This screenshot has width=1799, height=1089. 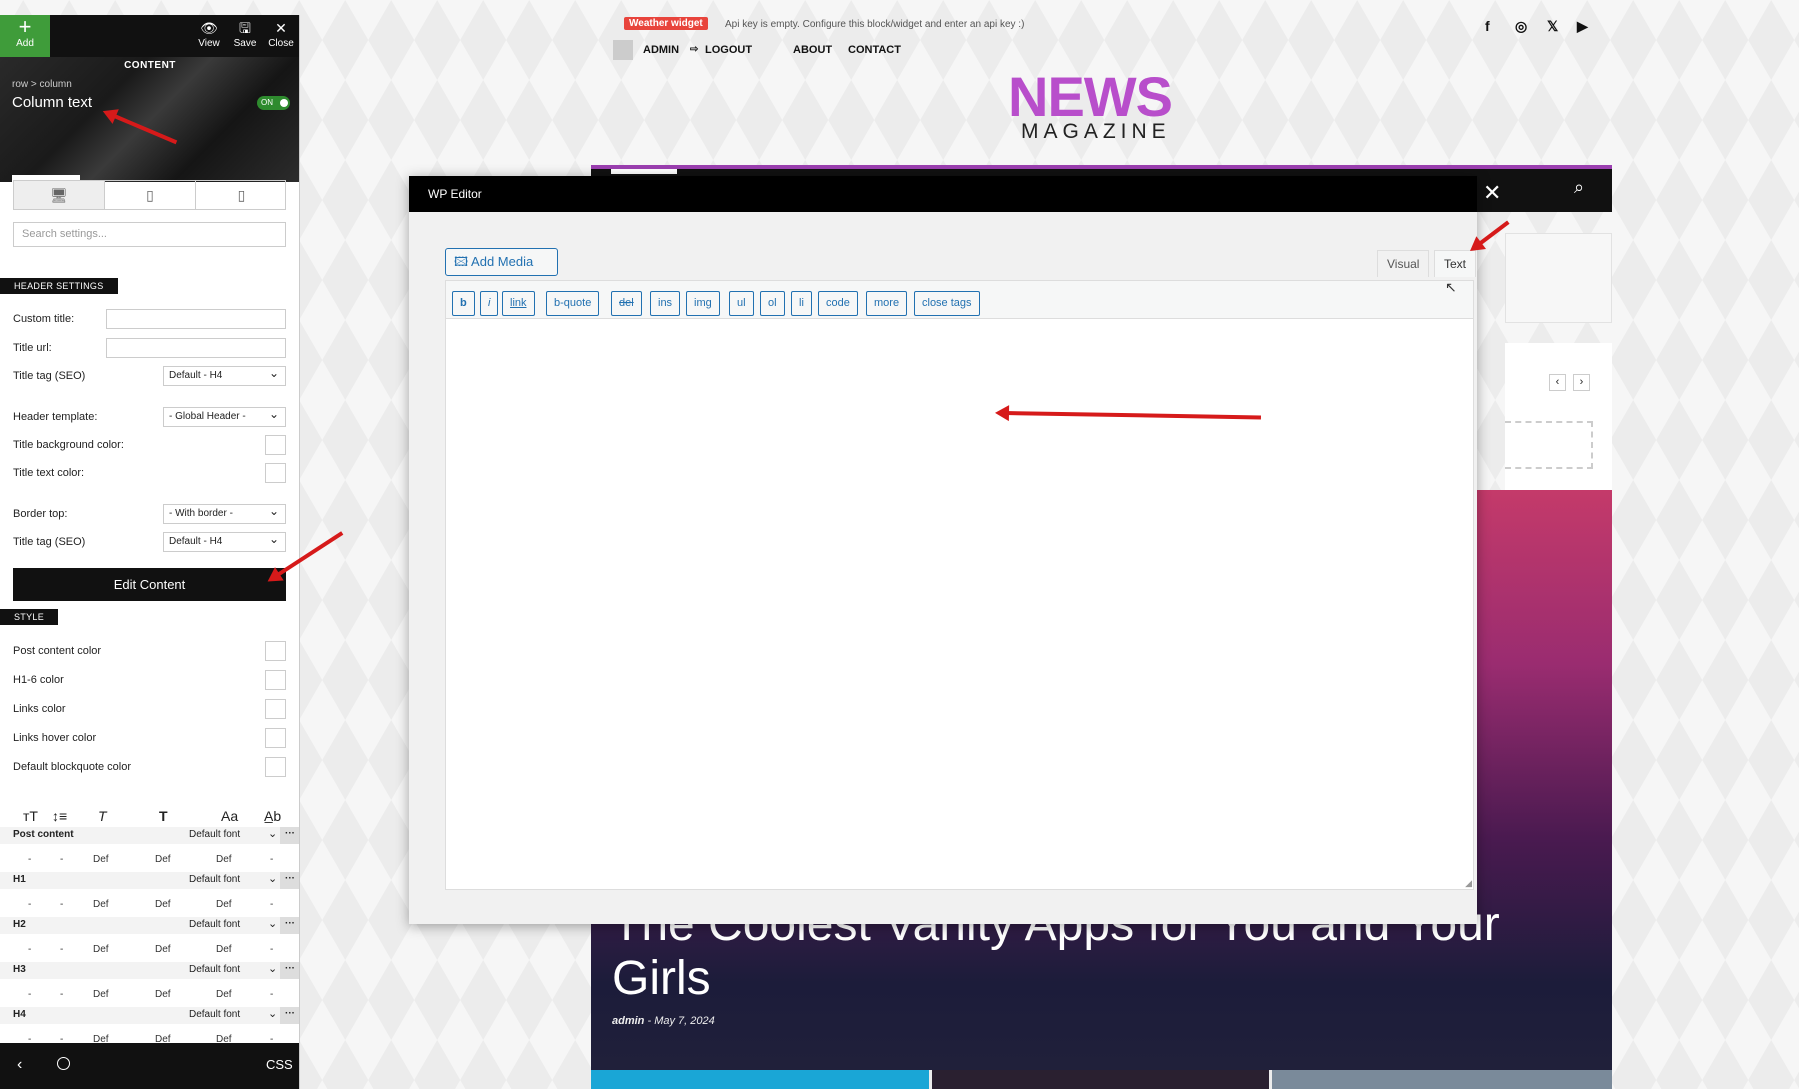 I want to click on save-button: 🖫 Save, so click(x=245, y=33).